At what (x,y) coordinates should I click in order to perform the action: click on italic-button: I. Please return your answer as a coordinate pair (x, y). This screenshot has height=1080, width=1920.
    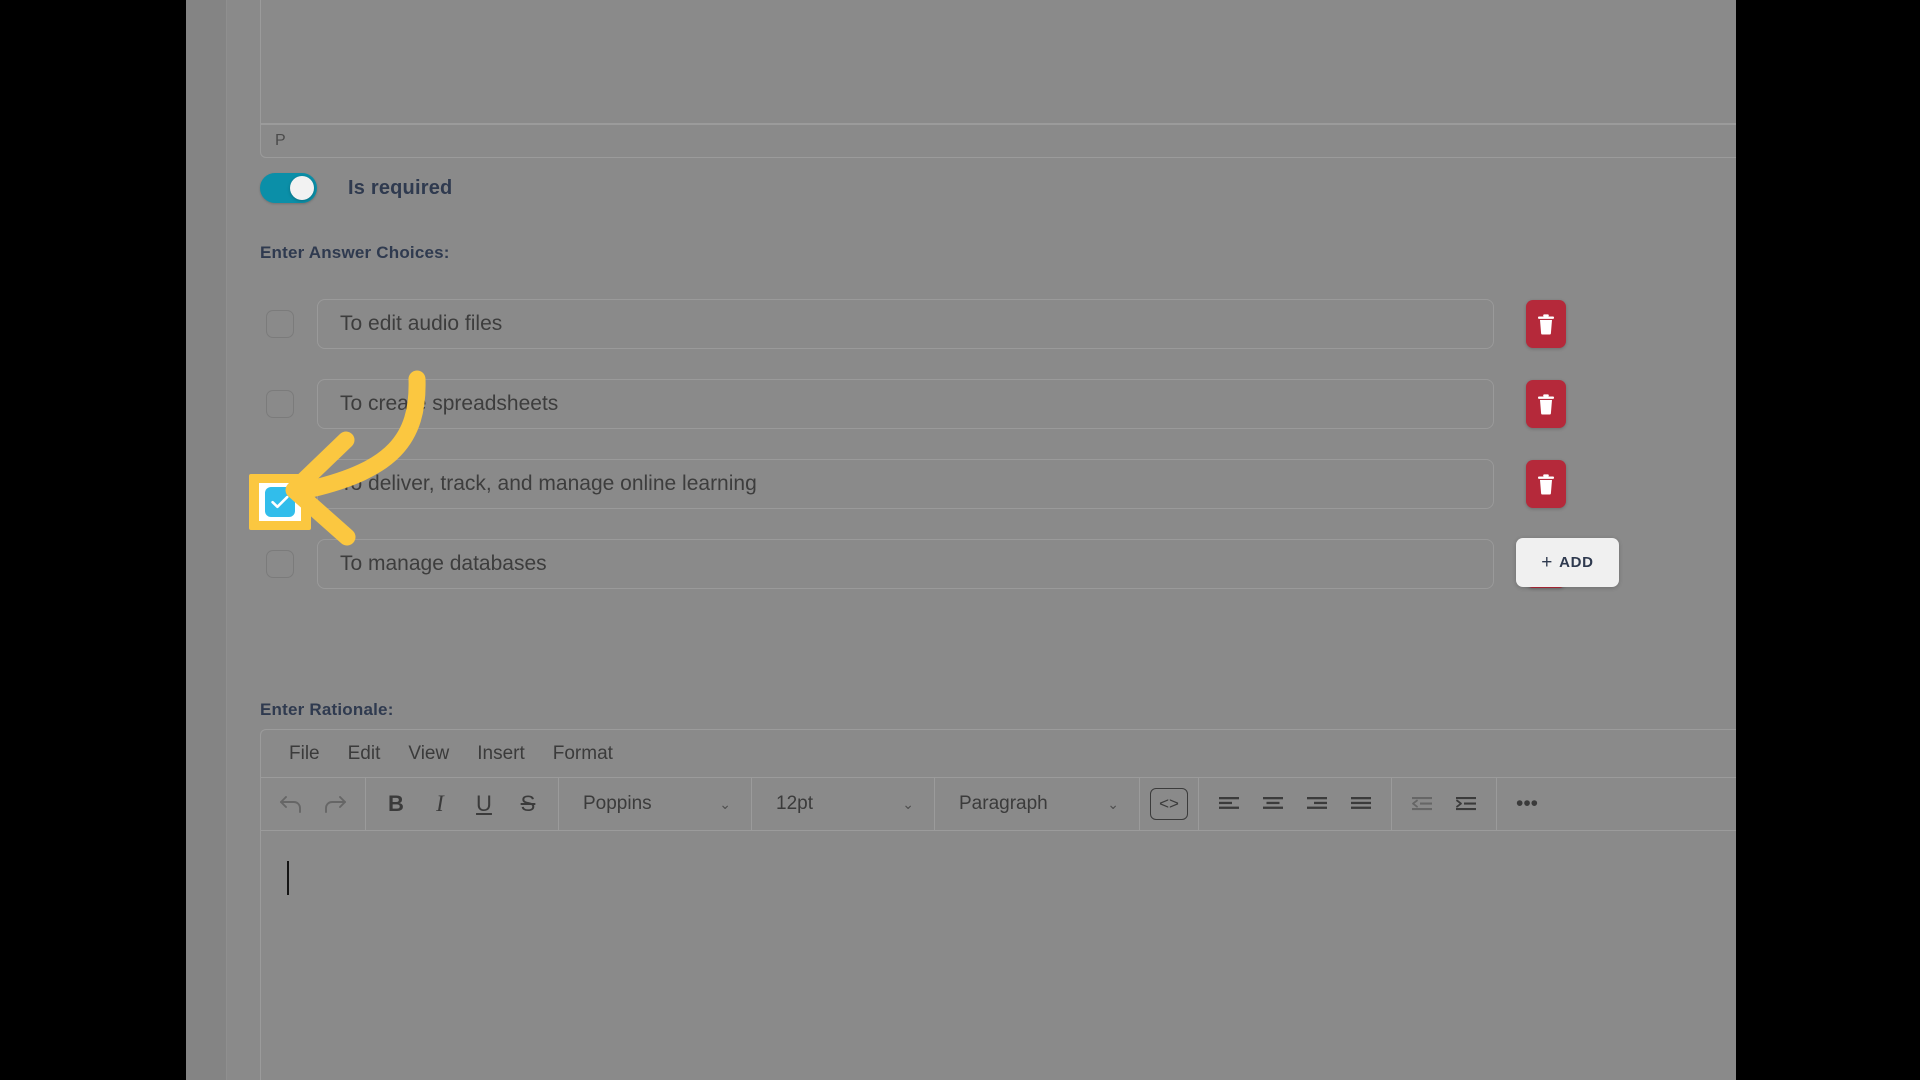
    Looking at the image, I should click on (440, 804).